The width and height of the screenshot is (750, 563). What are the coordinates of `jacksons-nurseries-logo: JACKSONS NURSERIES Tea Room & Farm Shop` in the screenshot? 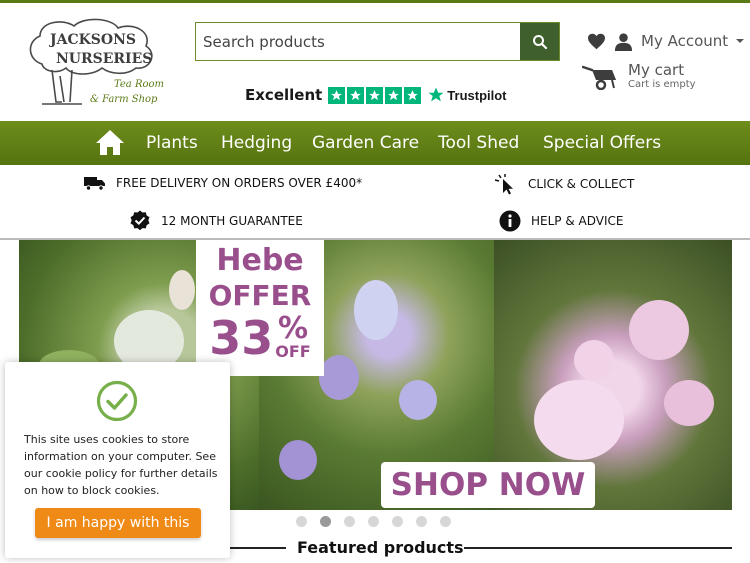 It's located at (97, 62).